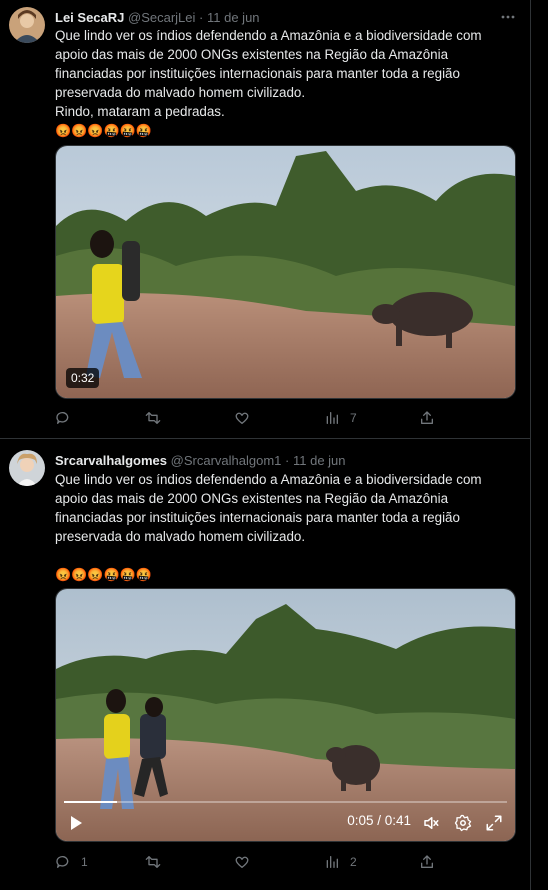 The image size is (548, 890). What do you see at coordinates (111, 460) in the screenshot?
I see `display-name: Srcarvalhalgomes` at bounding box center [111, 460].